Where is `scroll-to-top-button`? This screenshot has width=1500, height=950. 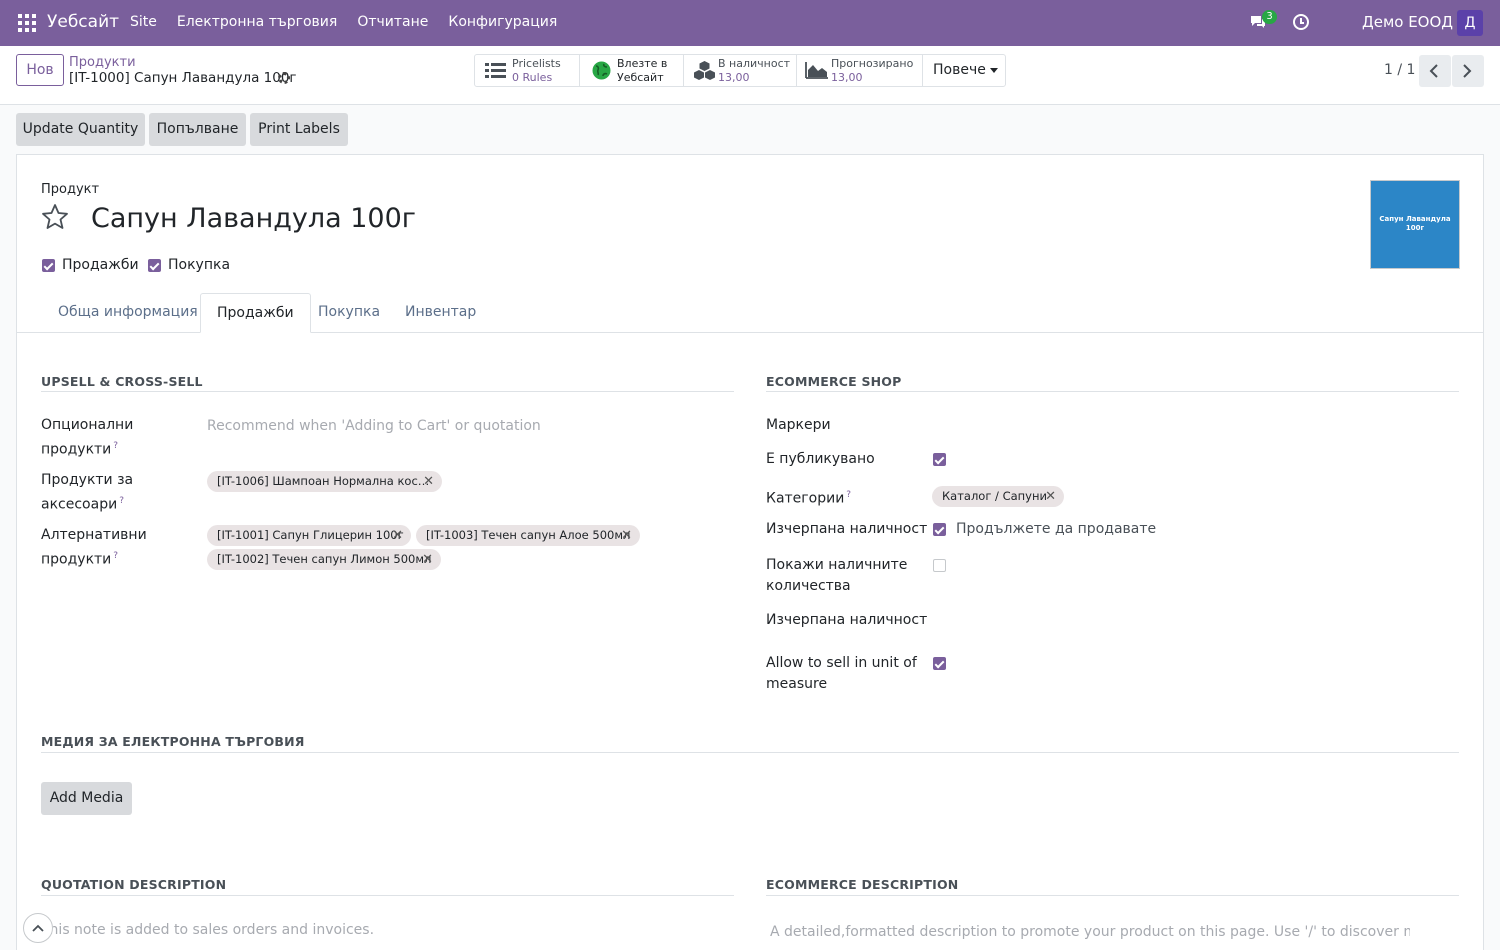
scroll-to-top-button is located at coordinates (38, 928).